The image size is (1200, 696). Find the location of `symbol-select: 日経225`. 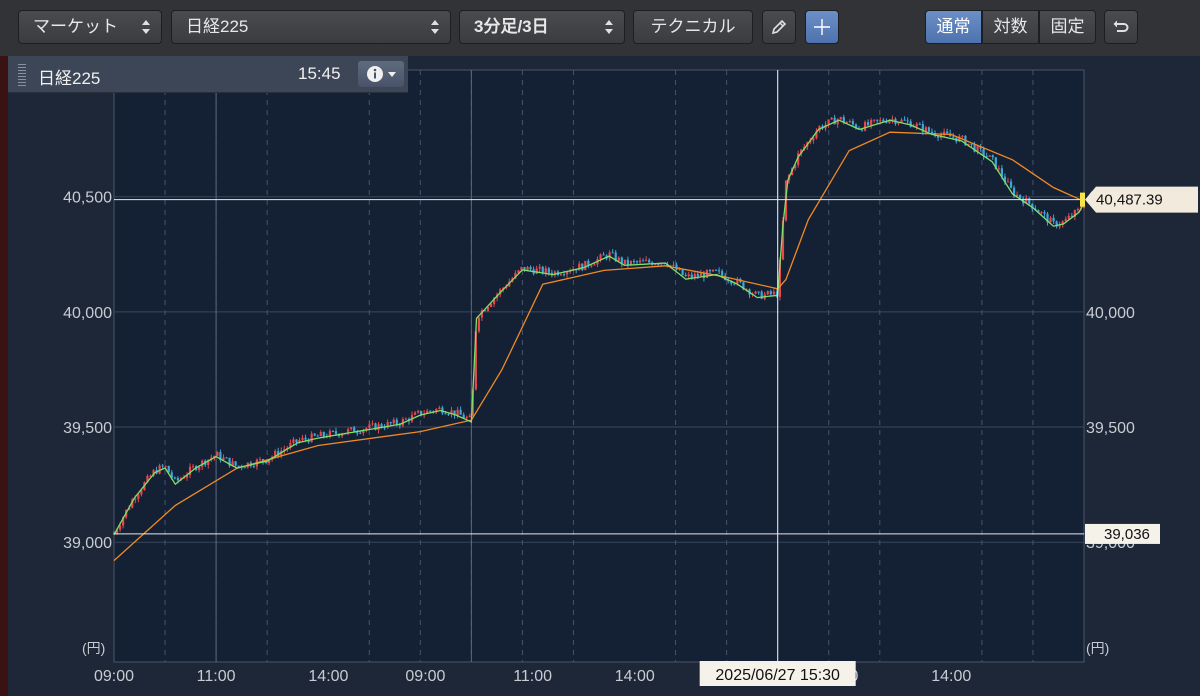

symbol-select: 日経225 is located at coordinates (311, 27).